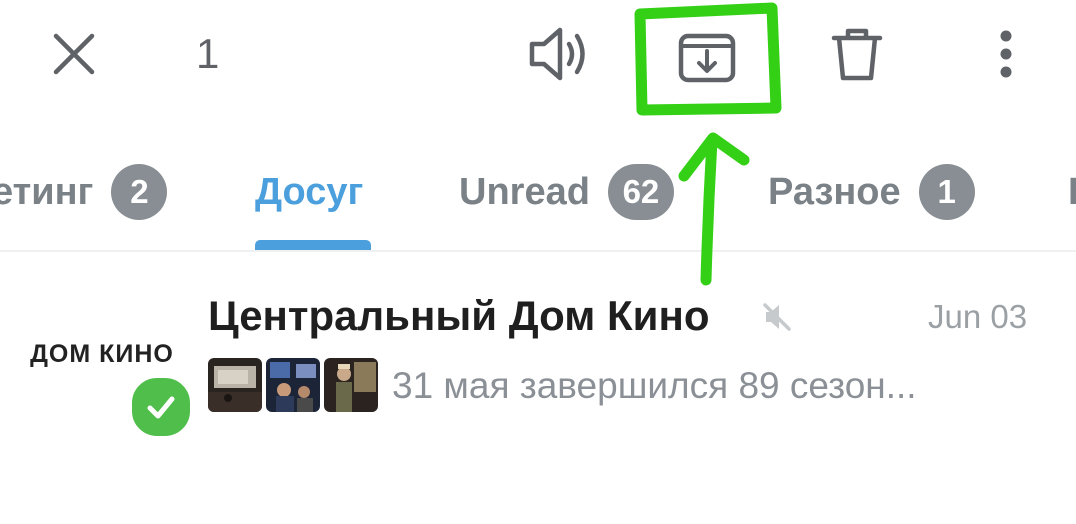 This screenshot has width=1076, height=524. Describe the element at coordinates (640, 192) in the screenshot. I see `unread-badge: 62` at that location.